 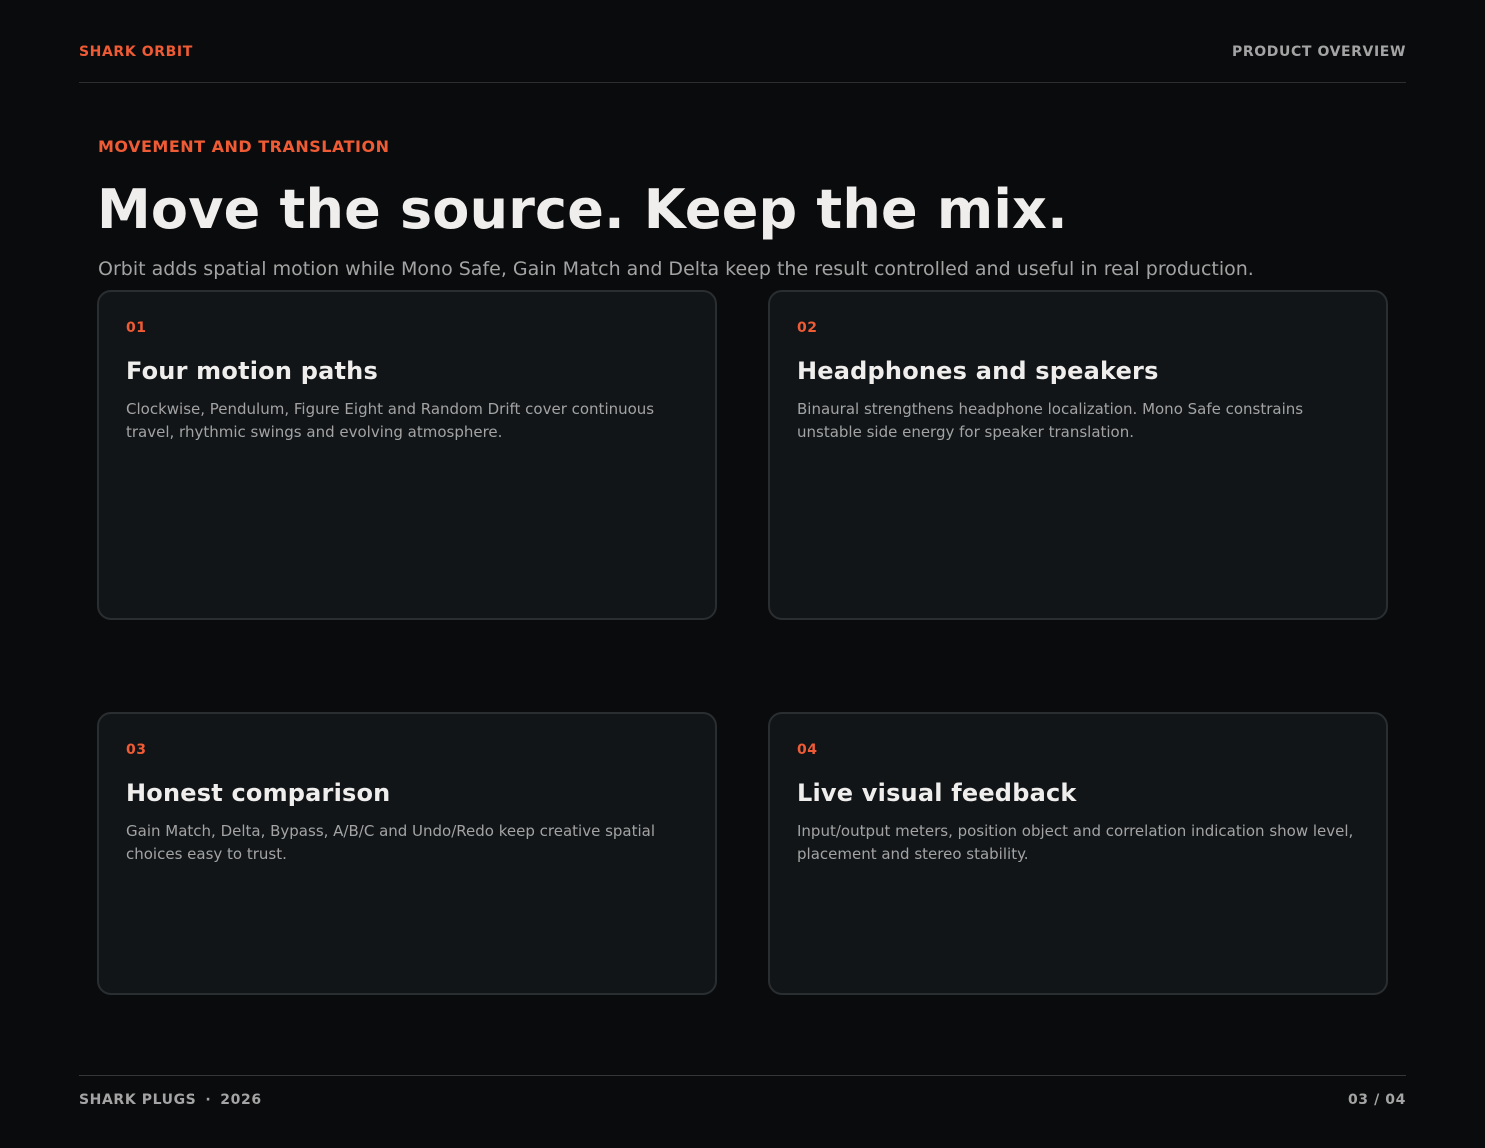 I want to click on footer-company: SHARK PLUGS, so click(x=138, y=1100).